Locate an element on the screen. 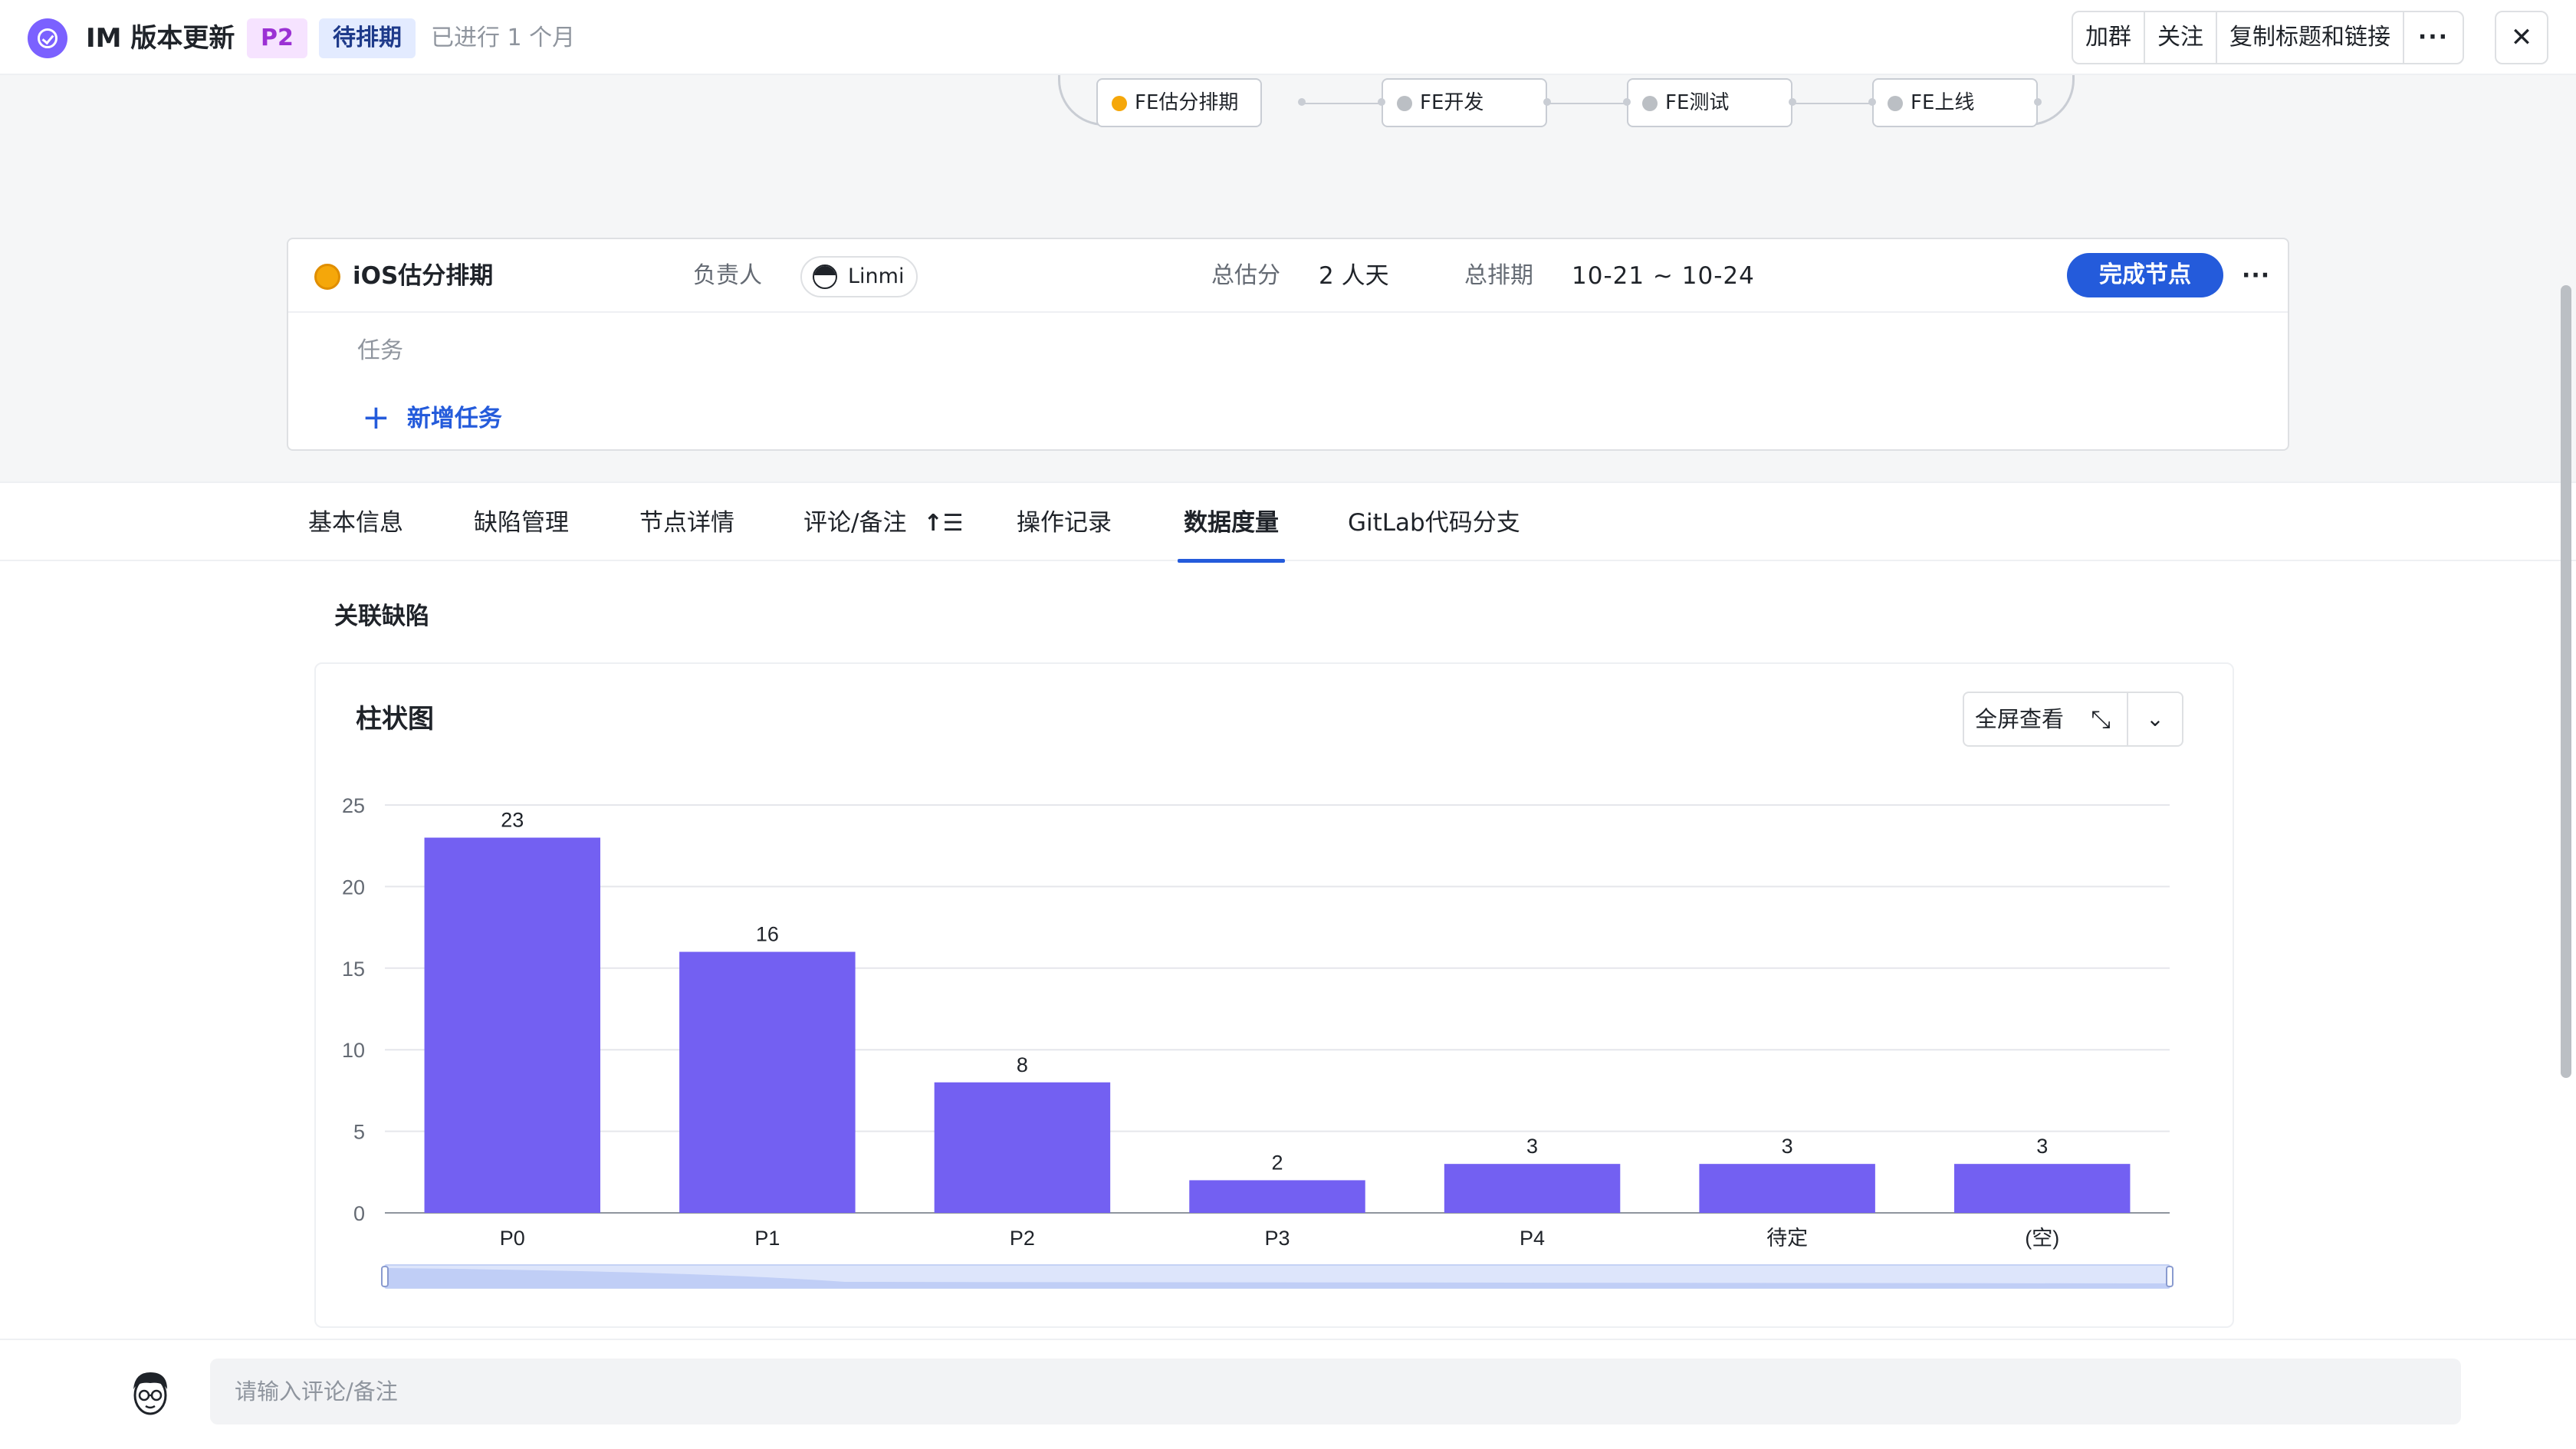 The width and height of the screenshot is (2576, 1449). comment-input is located at coordinates (1336, 1391).